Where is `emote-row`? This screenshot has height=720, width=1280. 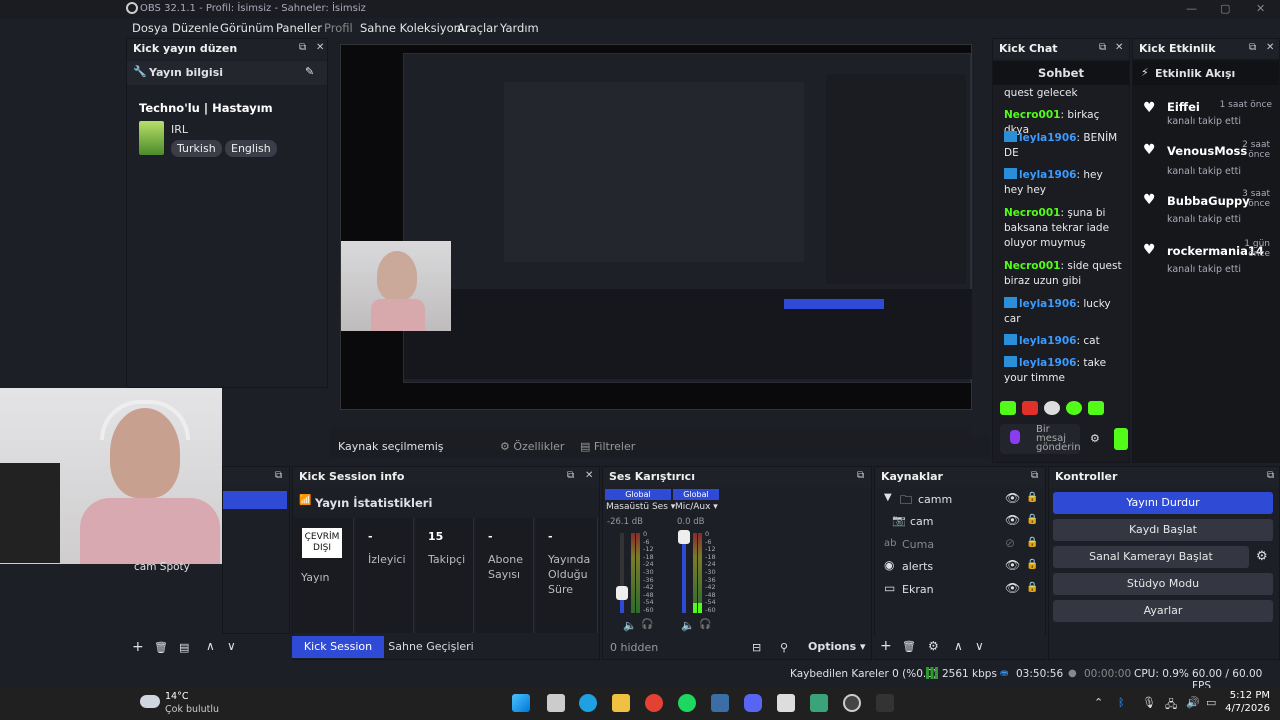 emote-row is located at coordinates (1052, 408).